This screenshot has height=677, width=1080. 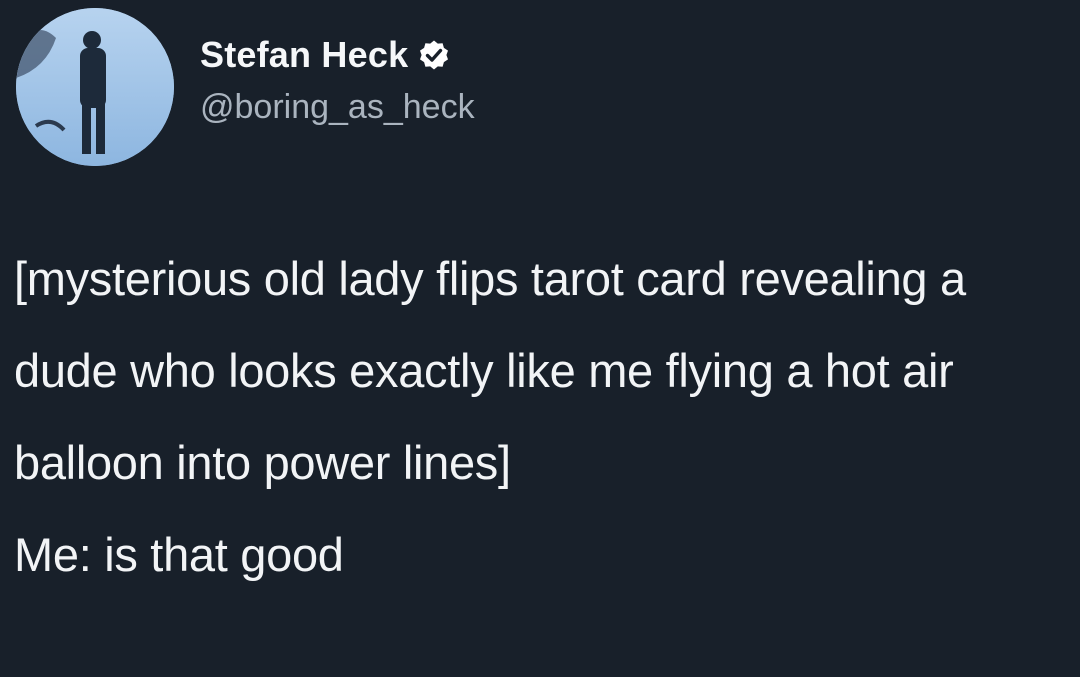 I want to click on profile-photo, so click(x=95, y=87).